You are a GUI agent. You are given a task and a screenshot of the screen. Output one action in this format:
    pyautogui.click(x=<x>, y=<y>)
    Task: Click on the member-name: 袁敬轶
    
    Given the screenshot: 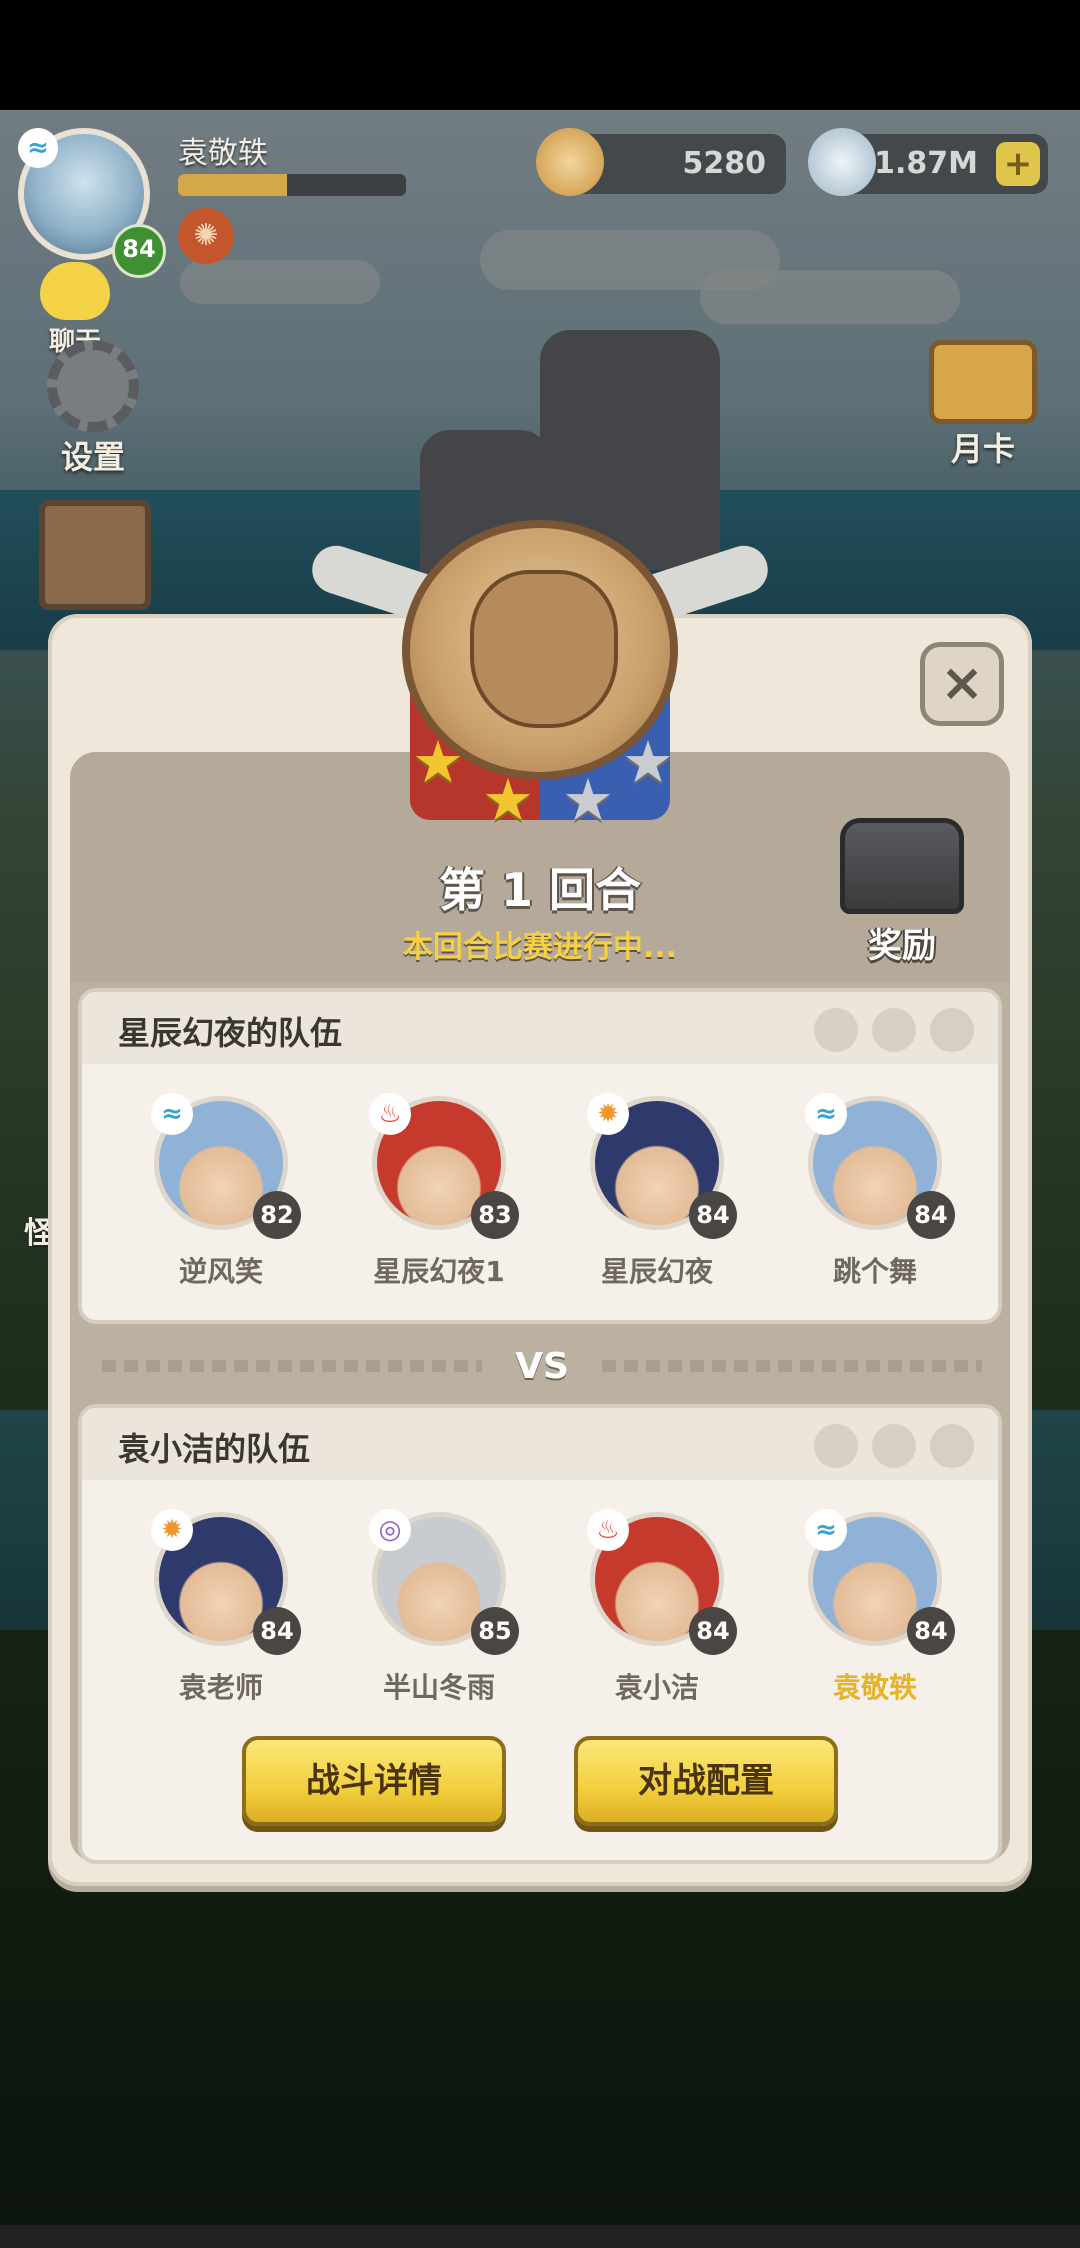 What is the action you would take?
    pyautogui.click(x=874, y=1687)
    